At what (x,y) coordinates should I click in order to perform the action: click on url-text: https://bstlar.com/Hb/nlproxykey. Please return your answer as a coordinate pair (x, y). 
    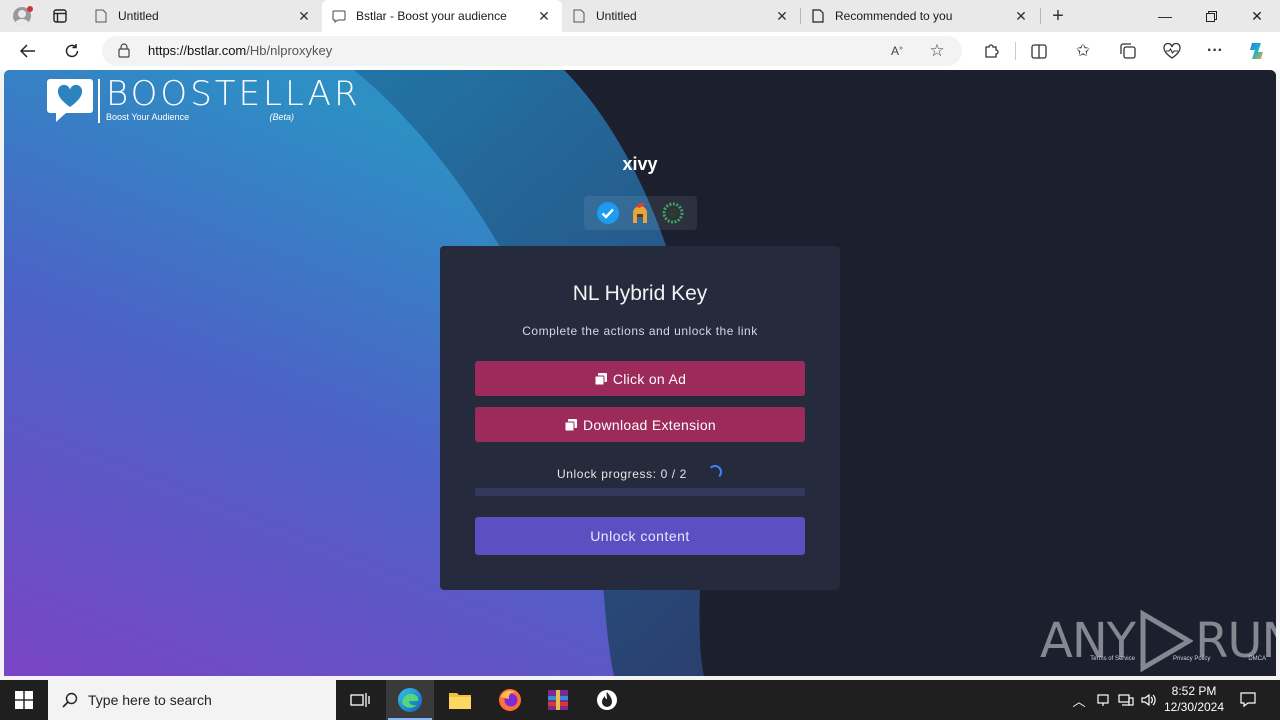
    Looking at the image, I should click on (240, 50).